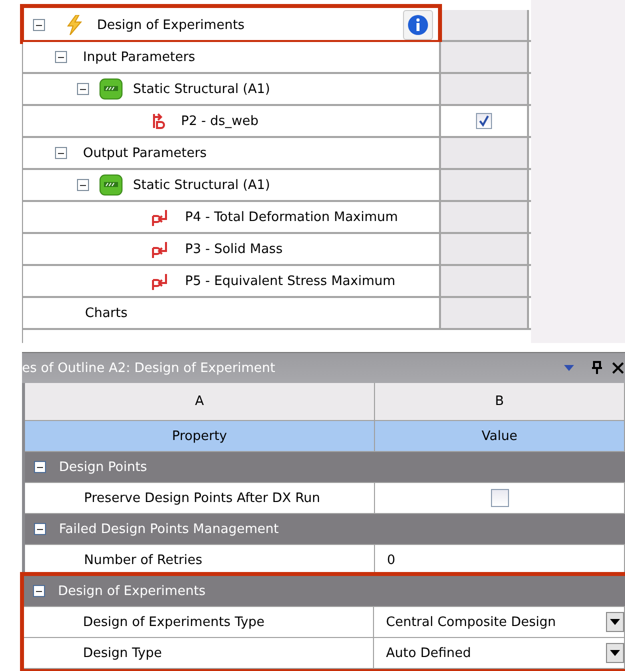 The width and height of the screenshot is (625, 671). I want to click on lightning-icon, so click(74, 25).